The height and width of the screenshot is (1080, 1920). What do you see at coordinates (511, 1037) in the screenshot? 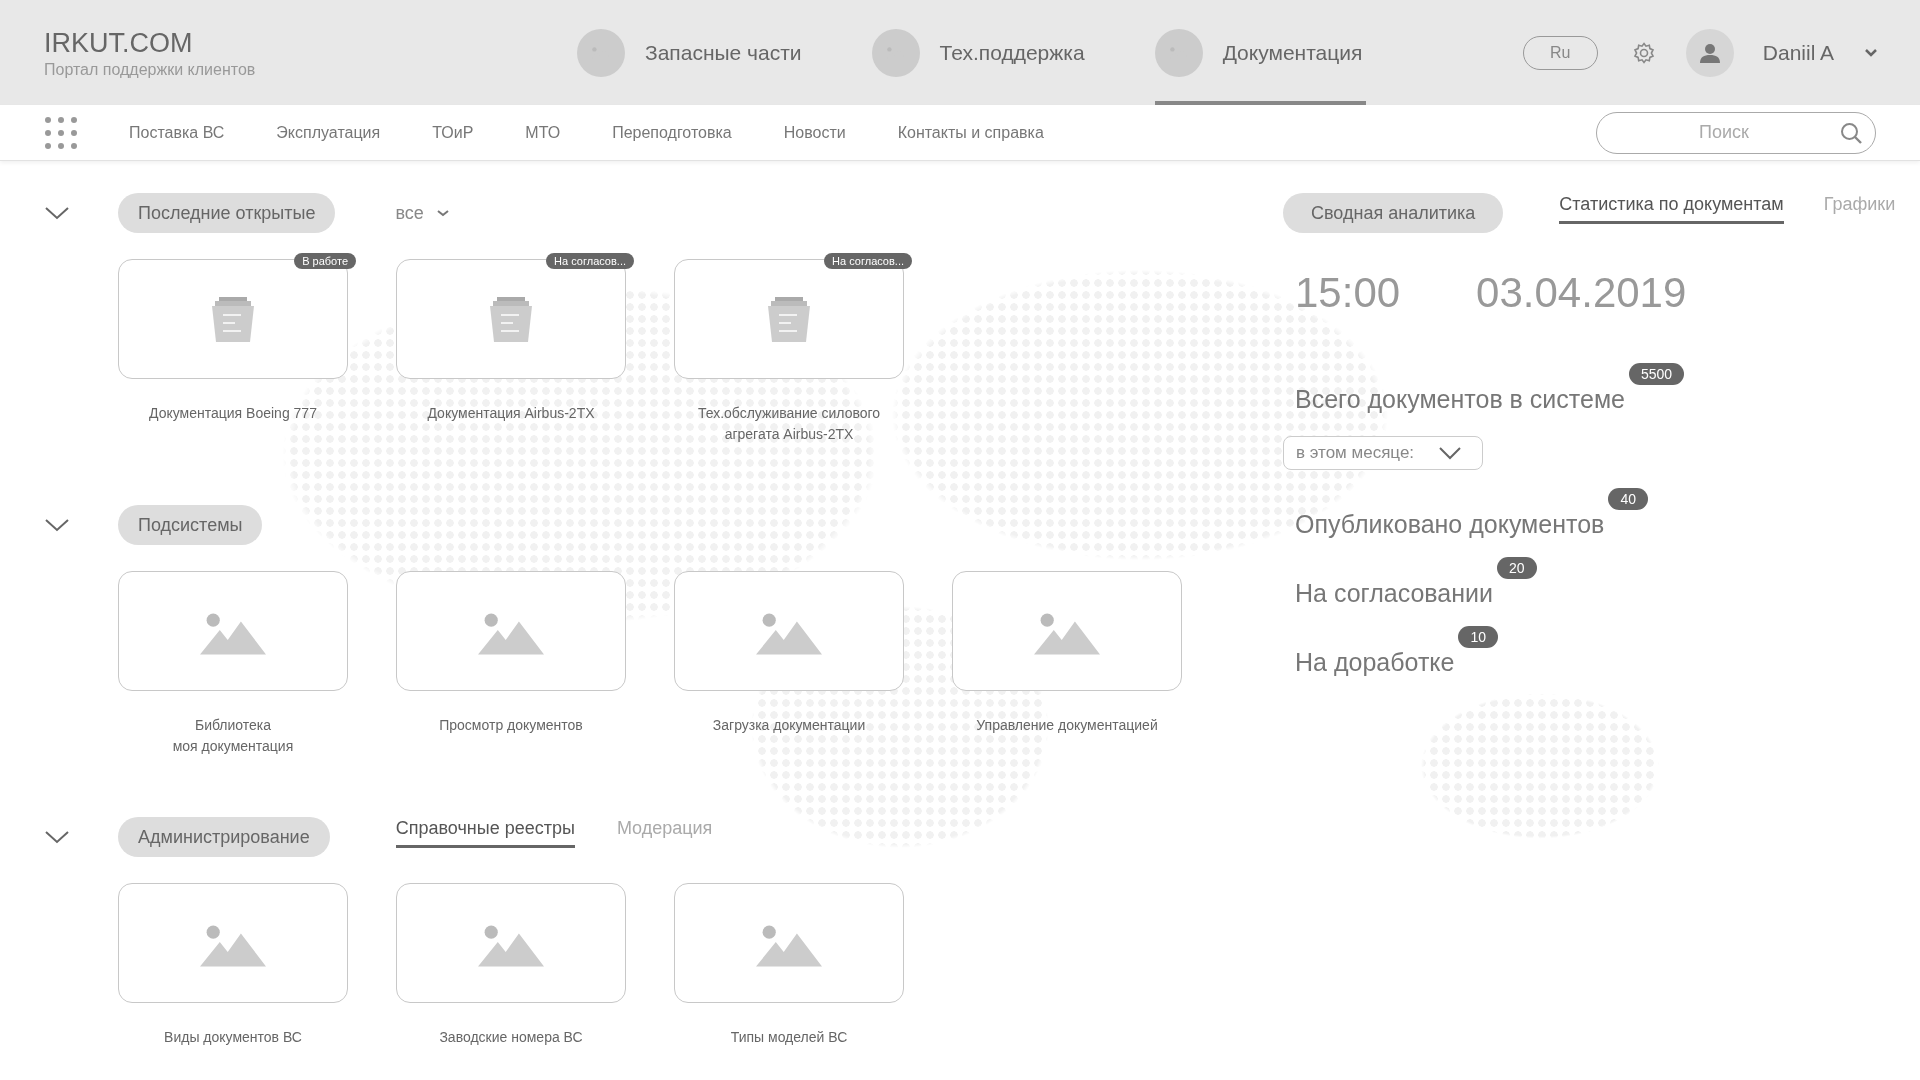
I see `card-label: Заводские номера ВС` at bounding box center [511, 1037].